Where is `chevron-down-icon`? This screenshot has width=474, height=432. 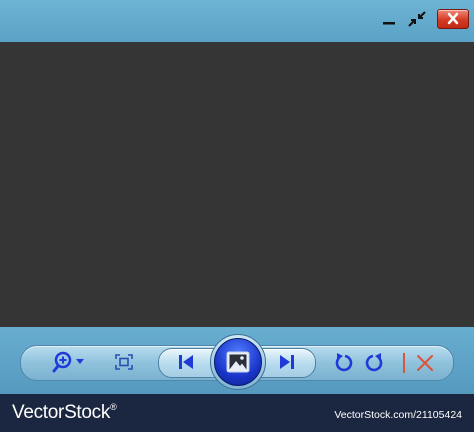
chevron-down-icon is located at coordinates (80, 361).